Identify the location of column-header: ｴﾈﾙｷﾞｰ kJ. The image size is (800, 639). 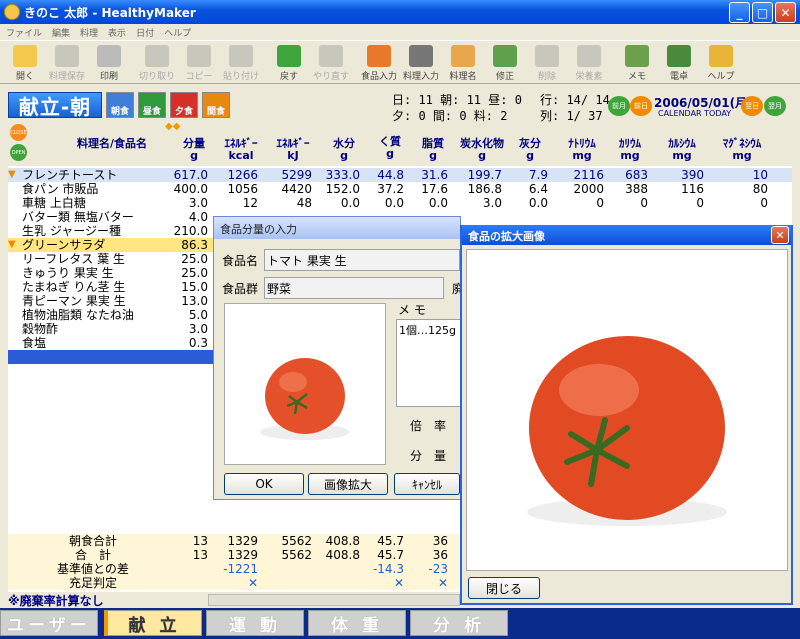
(293, 150).